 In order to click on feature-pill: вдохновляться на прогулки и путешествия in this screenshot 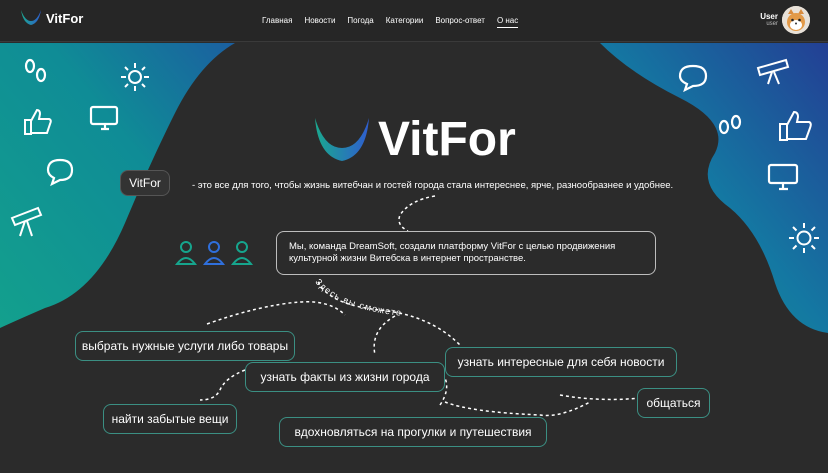, I will do `click(413, 432)`.